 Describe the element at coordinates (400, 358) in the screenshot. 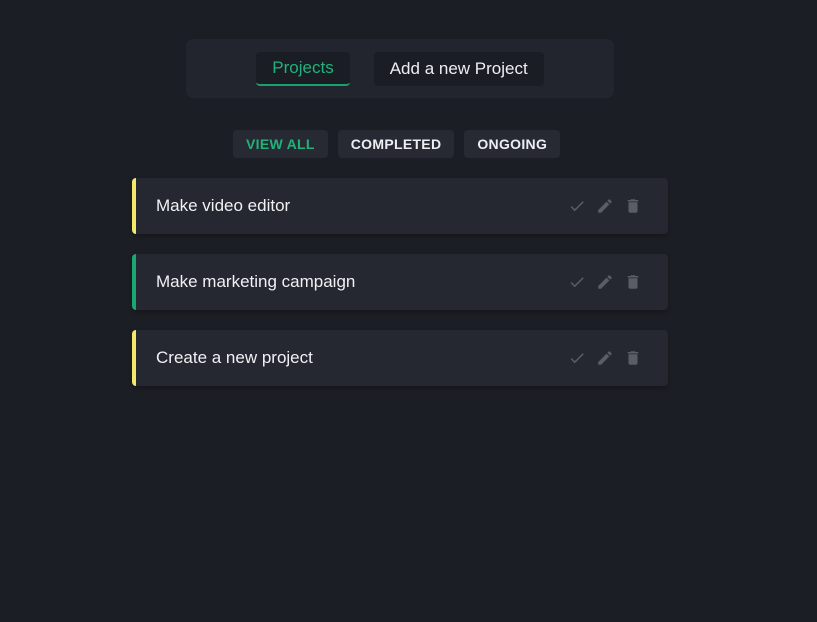

I see `project-card: Create a new project` at that location.